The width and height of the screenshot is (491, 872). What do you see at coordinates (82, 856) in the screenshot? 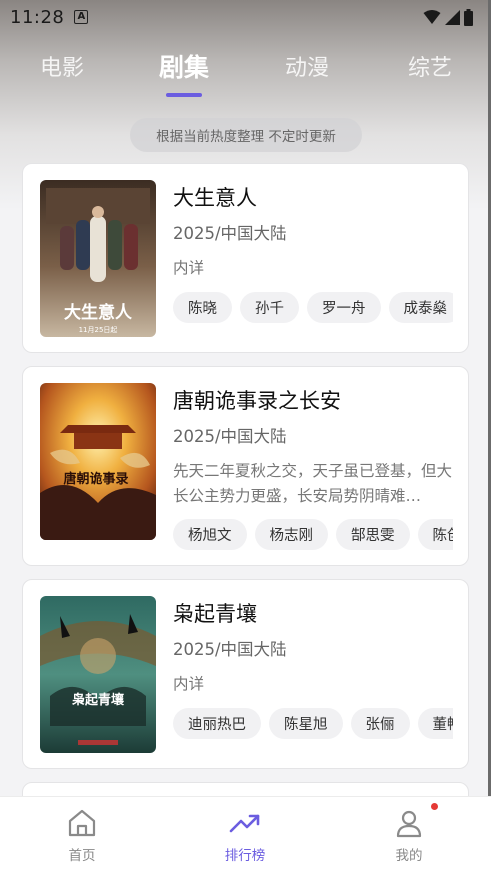
I see `nav-home-label: 首页` at bounding box center [82, 856].